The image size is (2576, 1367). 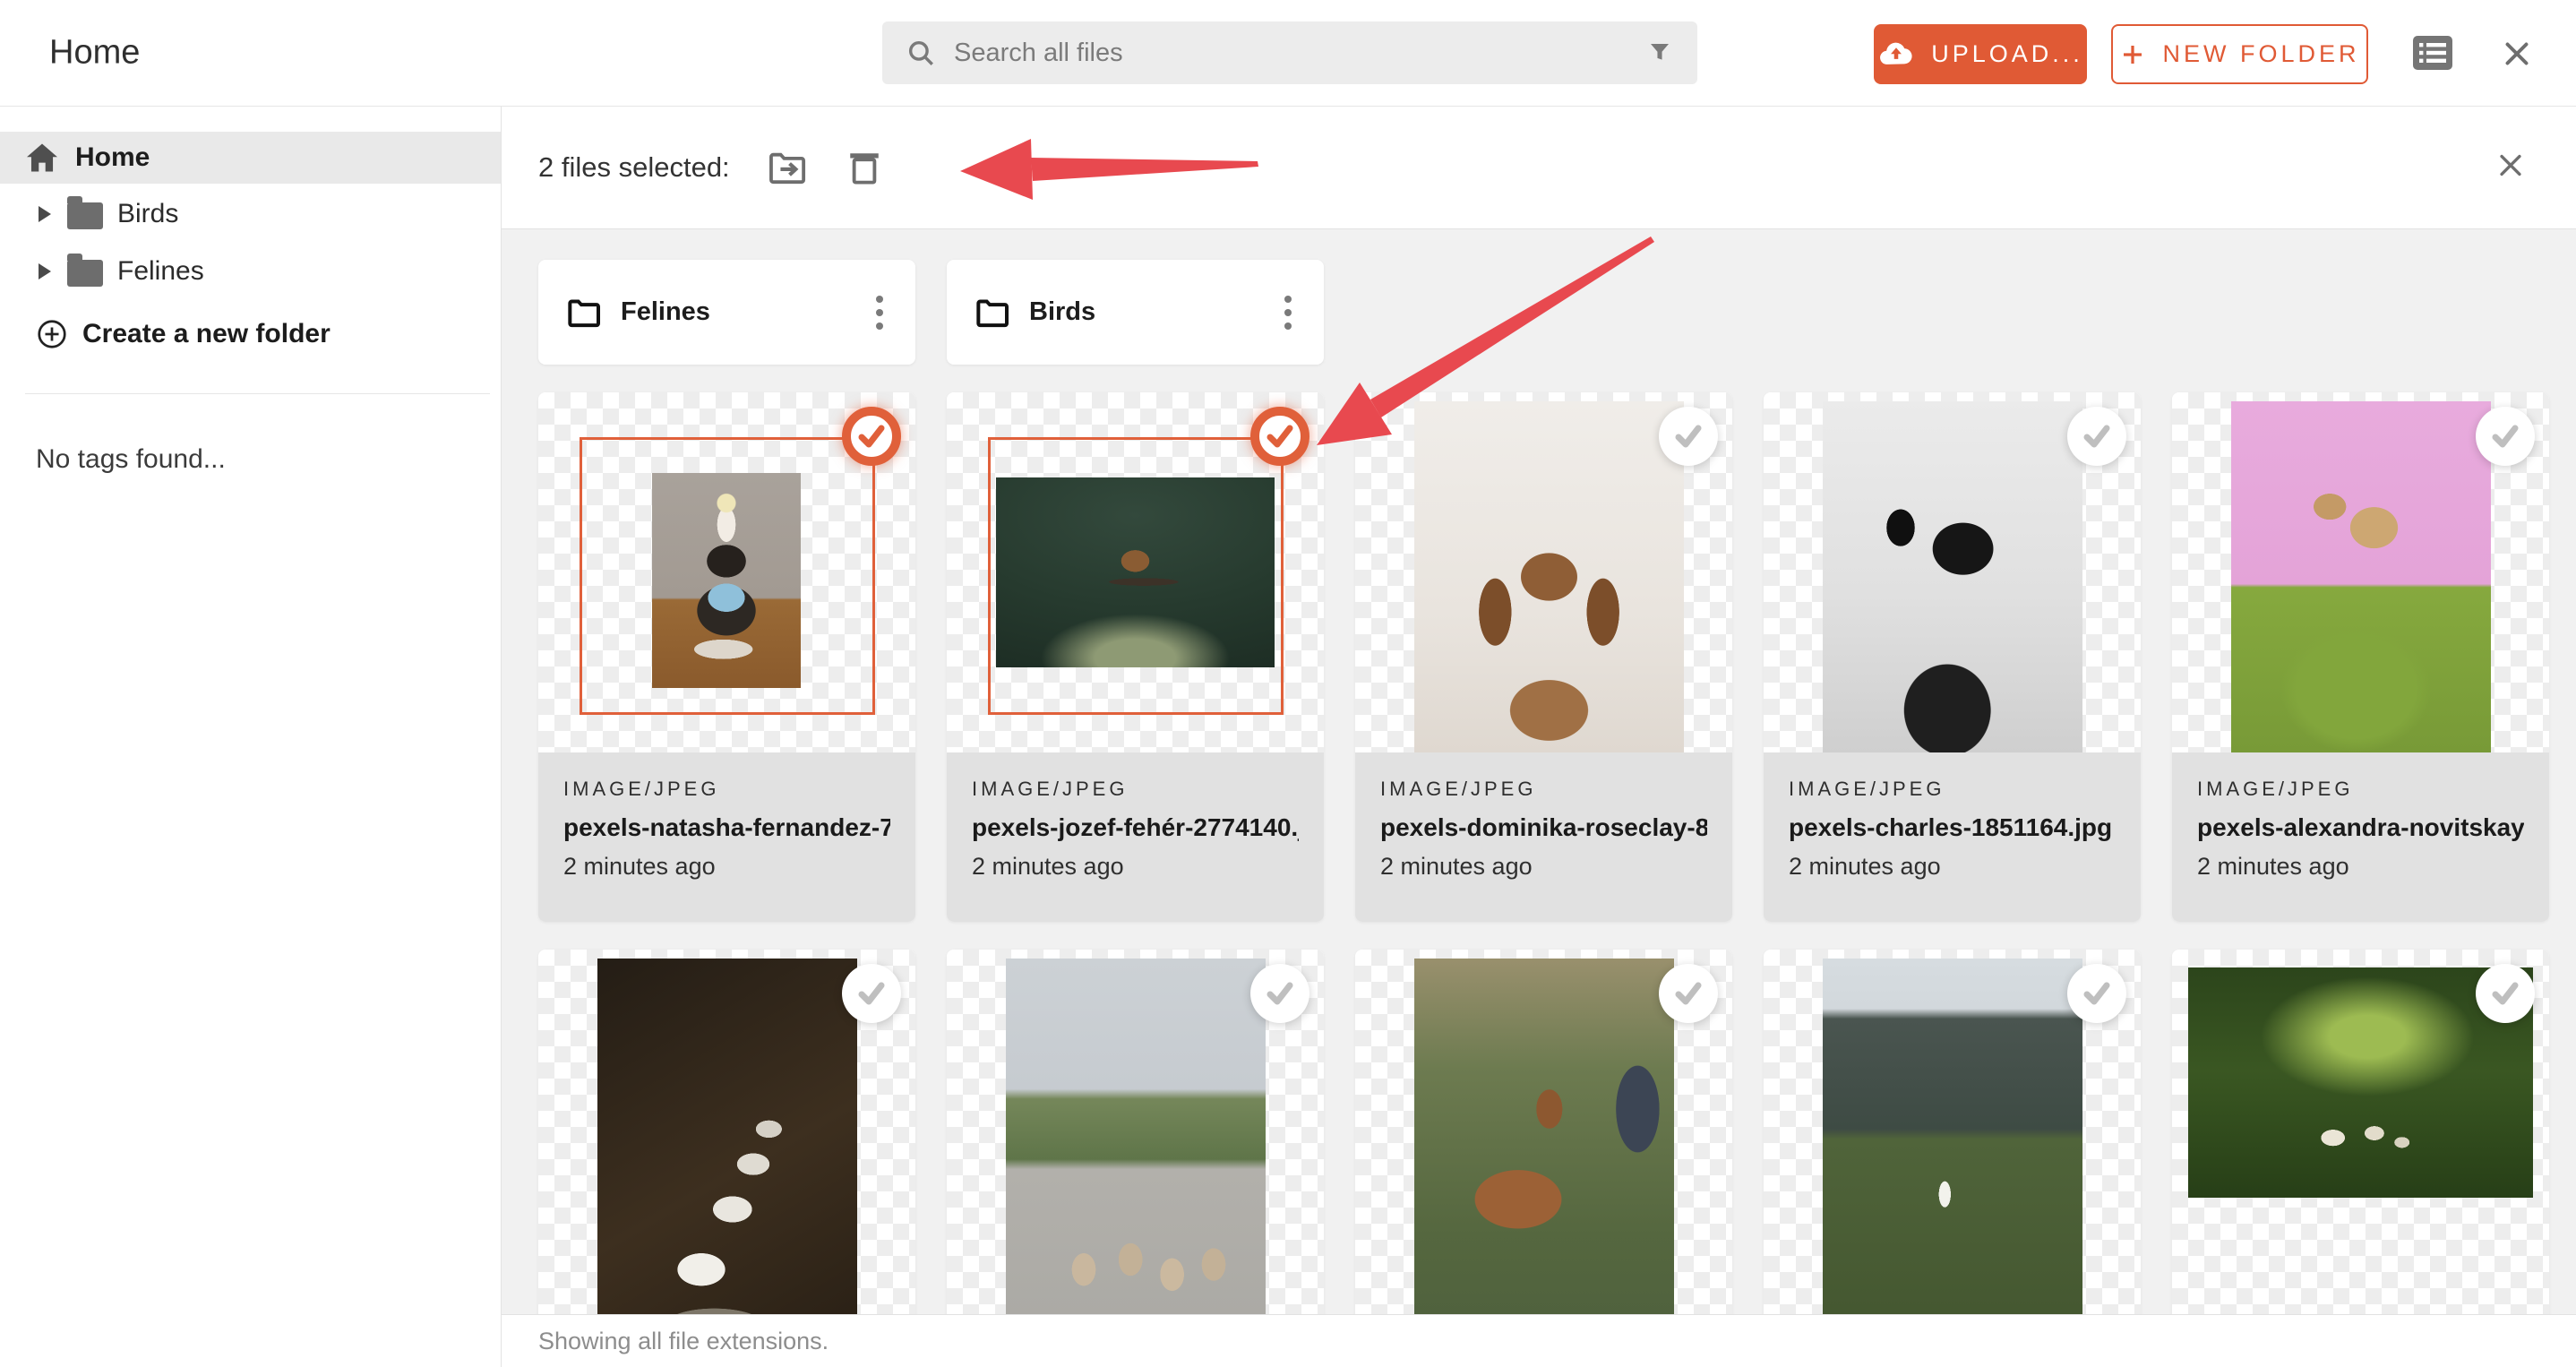 I want to click on thumbnail-white-deer-on-hillside, so click(x=1952, y=1136).